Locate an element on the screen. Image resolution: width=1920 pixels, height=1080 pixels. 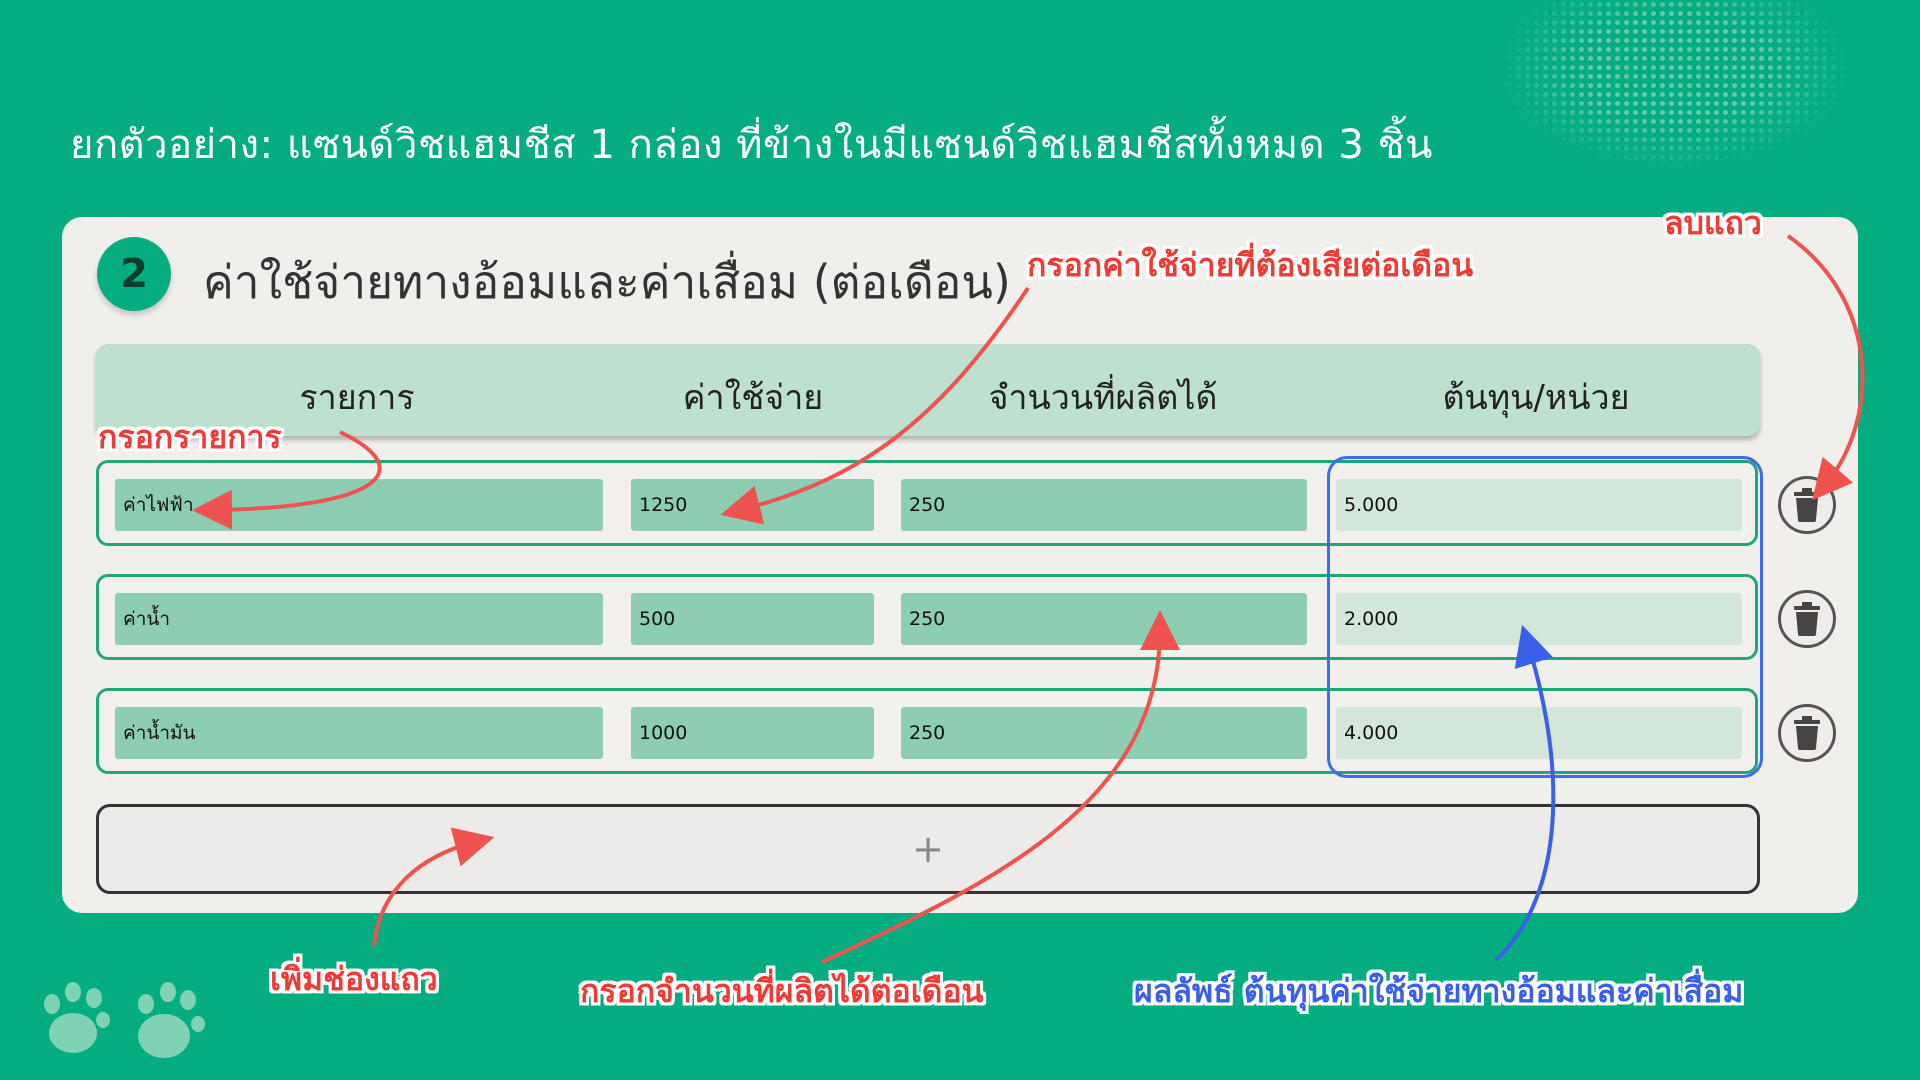
arrow-add-row is located at coordinates (433, 886).